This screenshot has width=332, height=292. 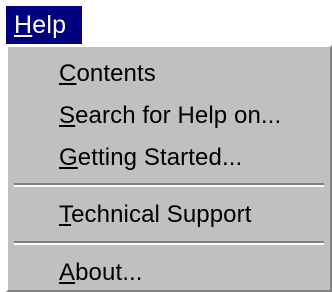 I want to click on contents-mnemonic: C, so click(x=68, y=73).